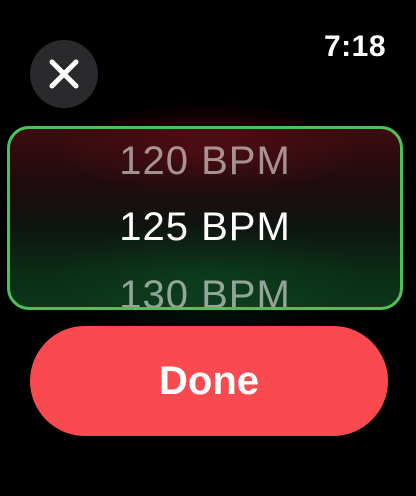 This screenshot has height=496, width=416. I want to click on picker-option-previous: 120 BPM, so click(205, 161).